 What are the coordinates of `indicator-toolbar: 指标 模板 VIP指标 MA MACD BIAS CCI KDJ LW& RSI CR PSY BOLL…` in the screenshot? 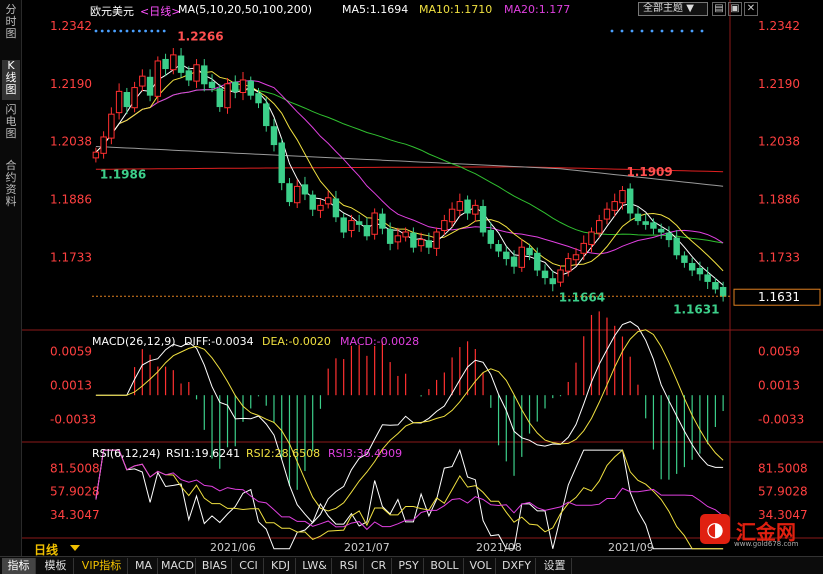 It's located at (411, 565).